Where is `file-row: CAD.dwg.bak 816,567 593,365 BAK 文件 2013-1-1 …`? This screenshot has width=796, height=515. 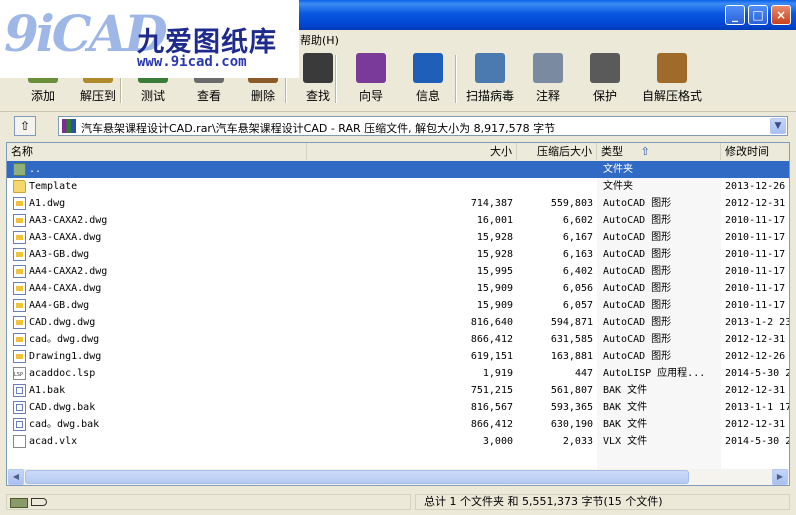 file-row: CAD.dwg.bak 816,567 593,365 BAK 文件 2013-1-1 … is located at coordinates (398, 407).